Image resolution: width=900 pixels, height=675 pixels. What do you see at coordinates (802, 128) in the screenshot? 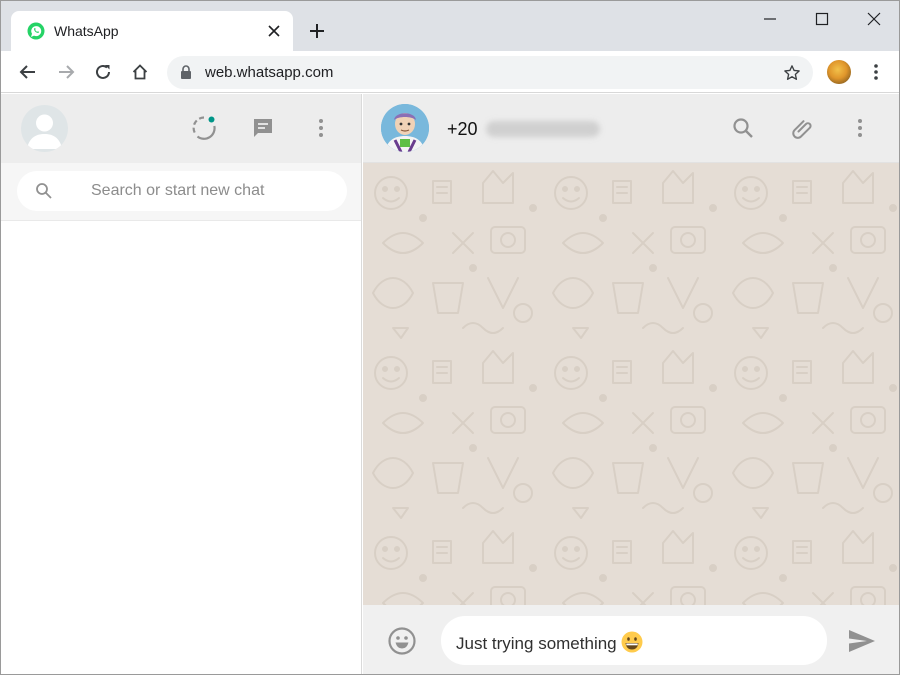
I see `attach-icon` at bounding box center [802, 128].